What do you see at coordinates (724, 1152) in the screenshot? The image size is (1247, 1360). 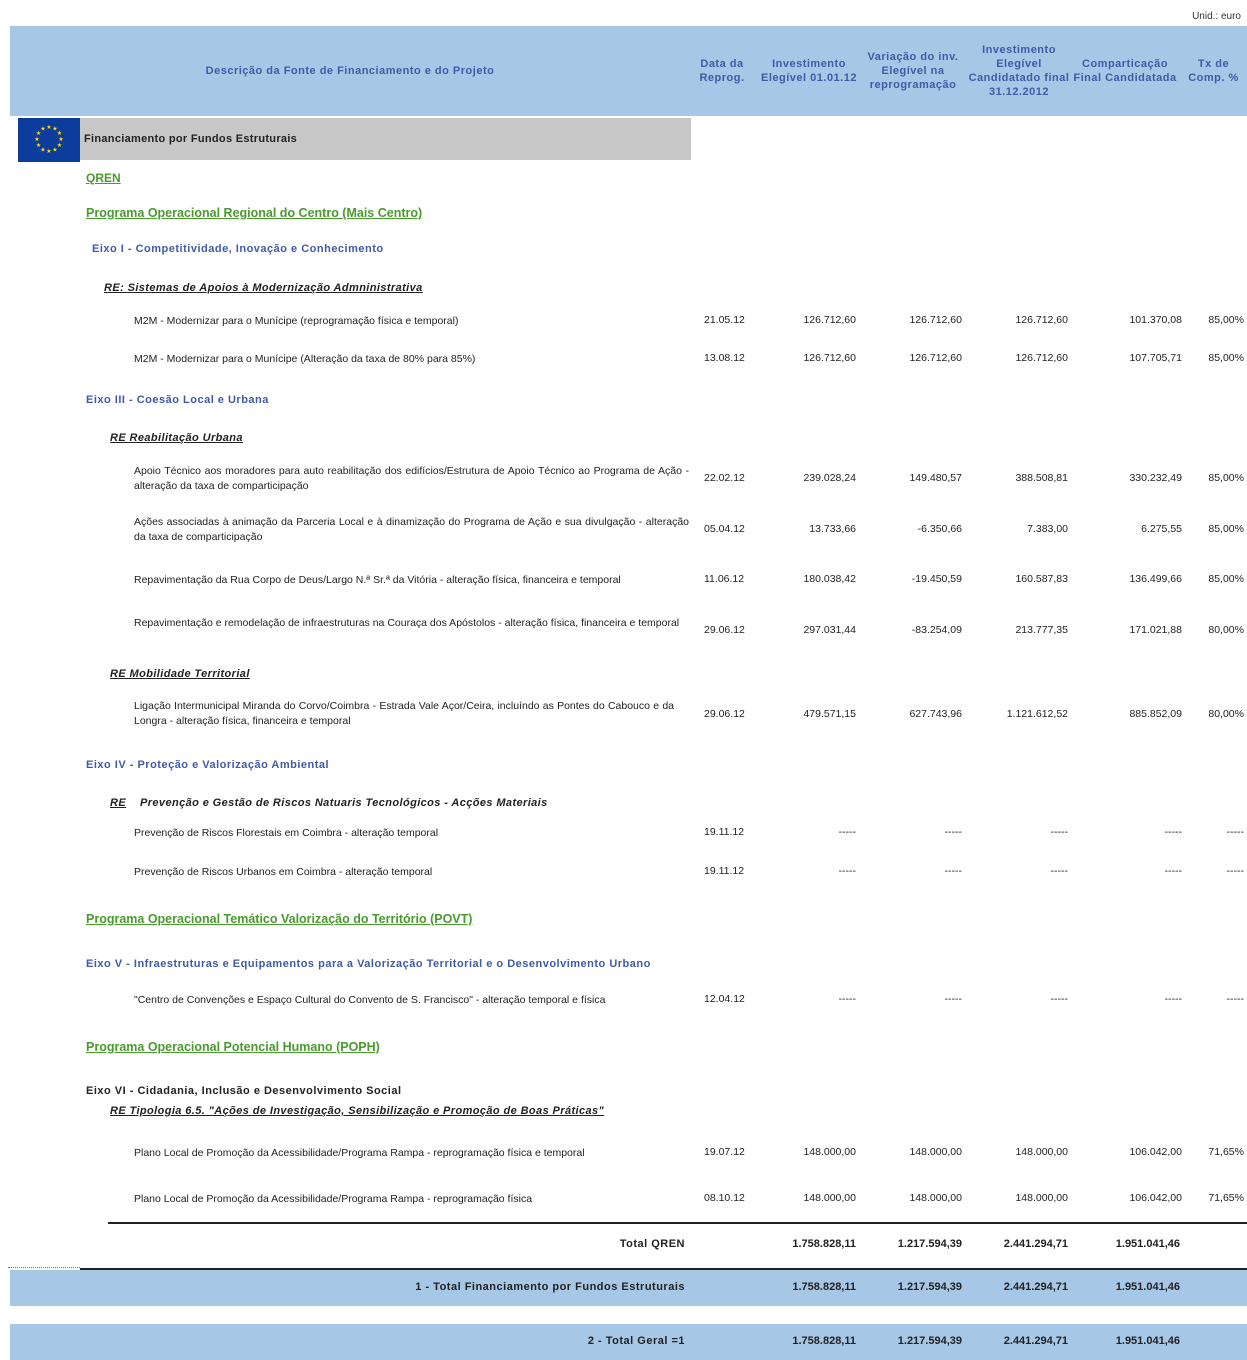 I see `row-date: 19.07.12` at bounding box center [724, 1152].